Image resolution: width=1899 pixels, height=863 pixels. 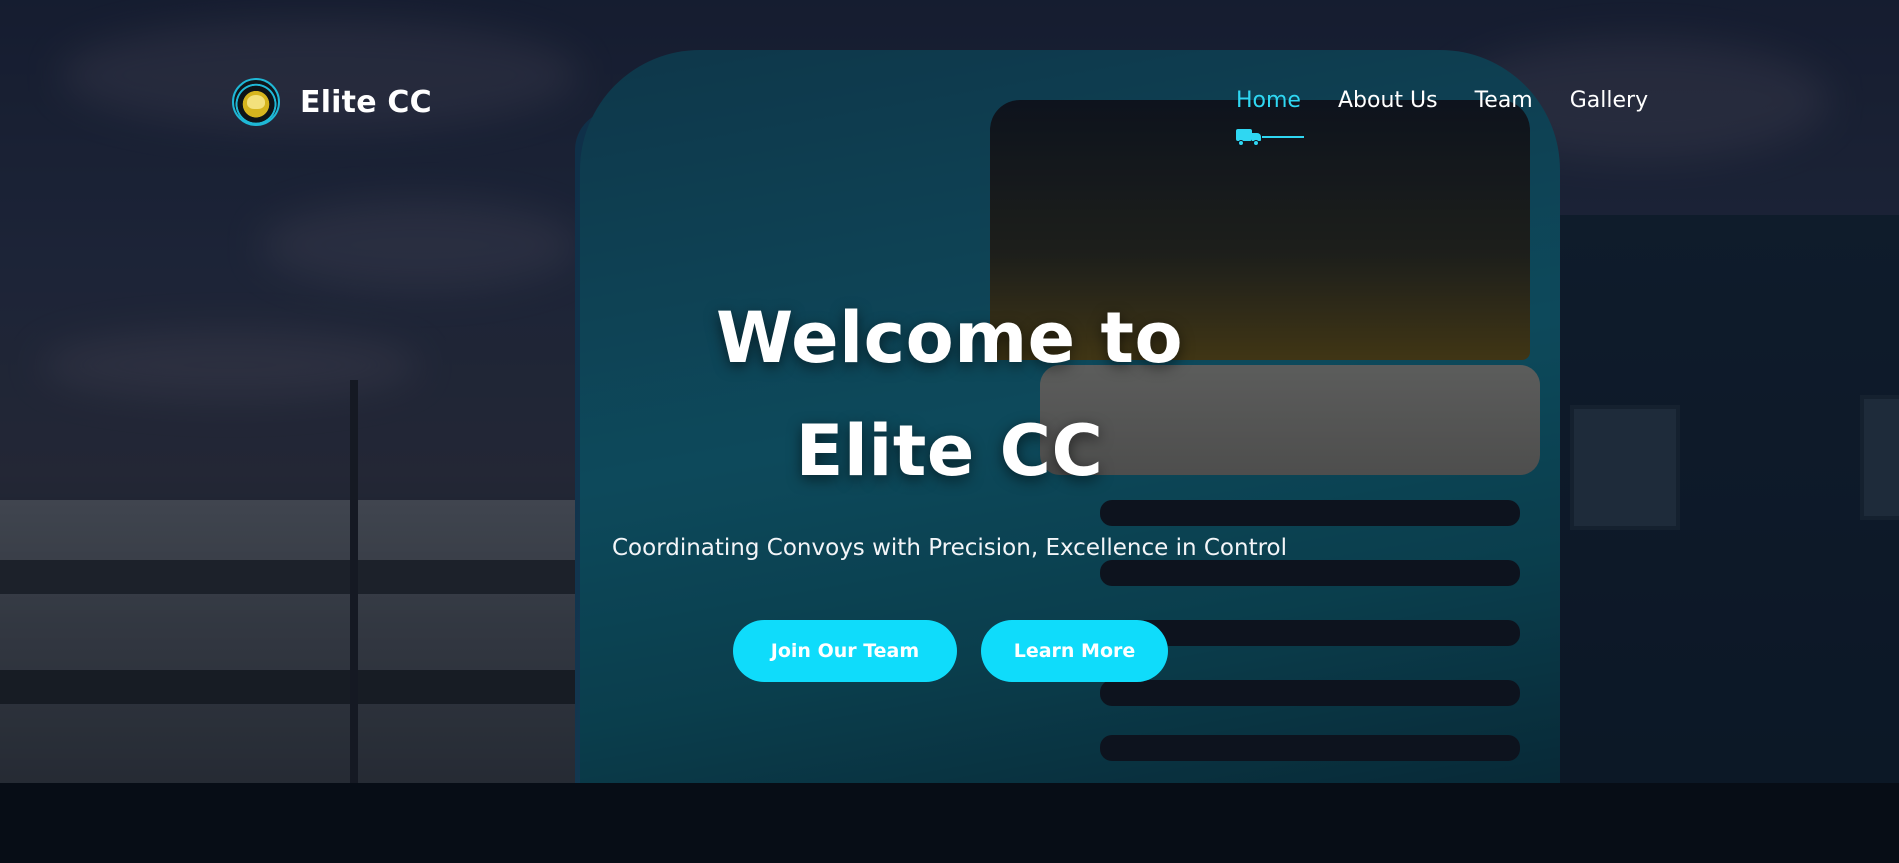 What do you see at coordinates (949, 338) in the screenshot?
I see `hero-title-line1: Welcome to` at bounding box center [949, 338].